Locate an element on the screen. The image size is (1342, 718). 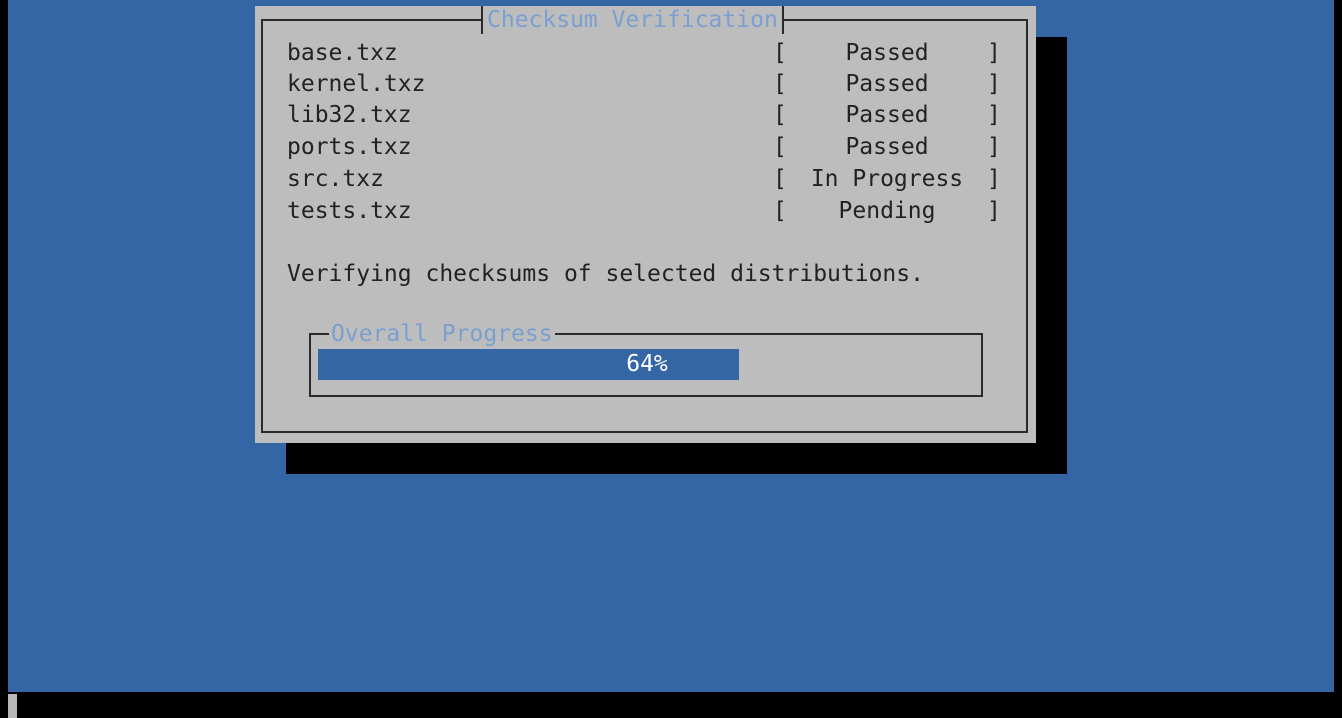
progress-bar: 64% is located at coordinates (647, 364).